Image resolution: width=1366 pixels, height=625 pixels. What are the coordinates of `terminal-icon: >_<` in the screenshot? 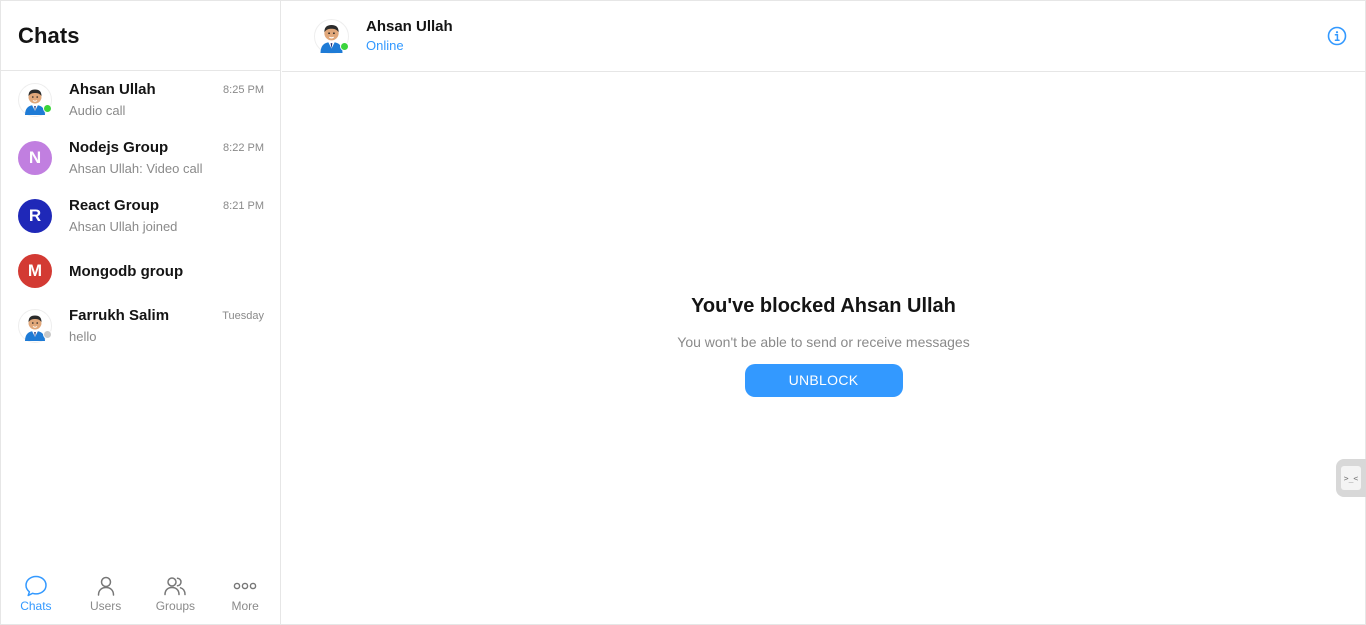 It's located at (1351, 478).